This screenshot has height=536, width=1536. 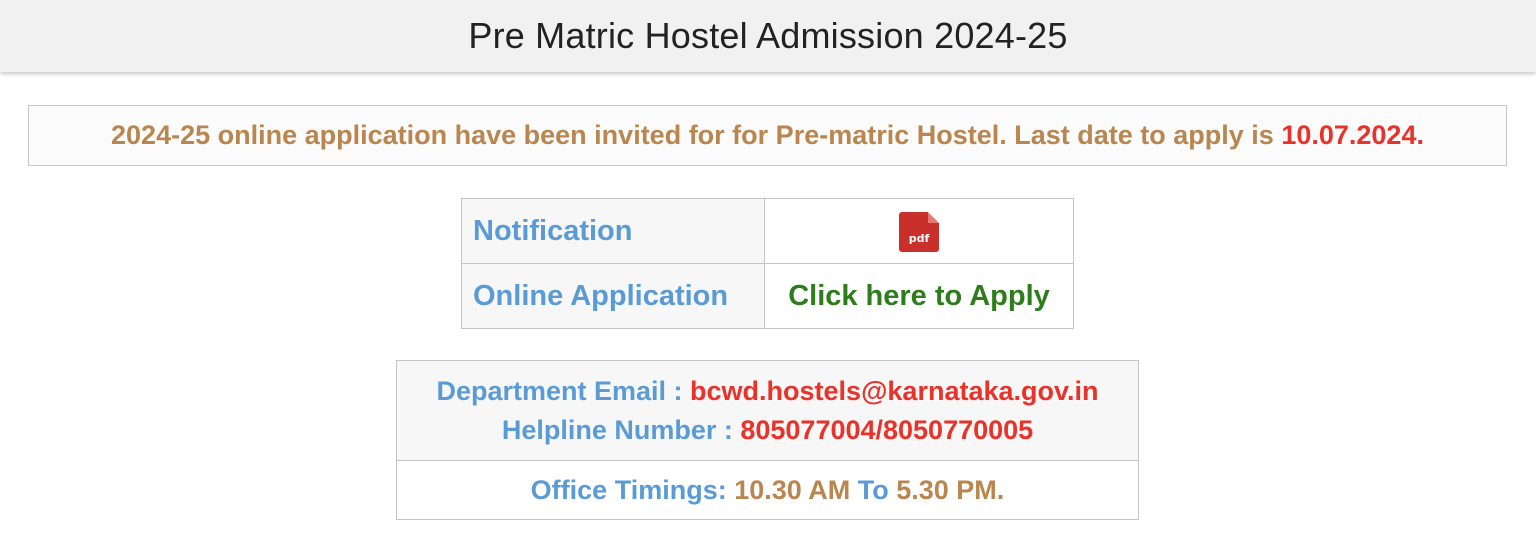 I want to click on table-row: Office Timings: 10.30 AM To 5.30 PM., so click(x=767, y=490).